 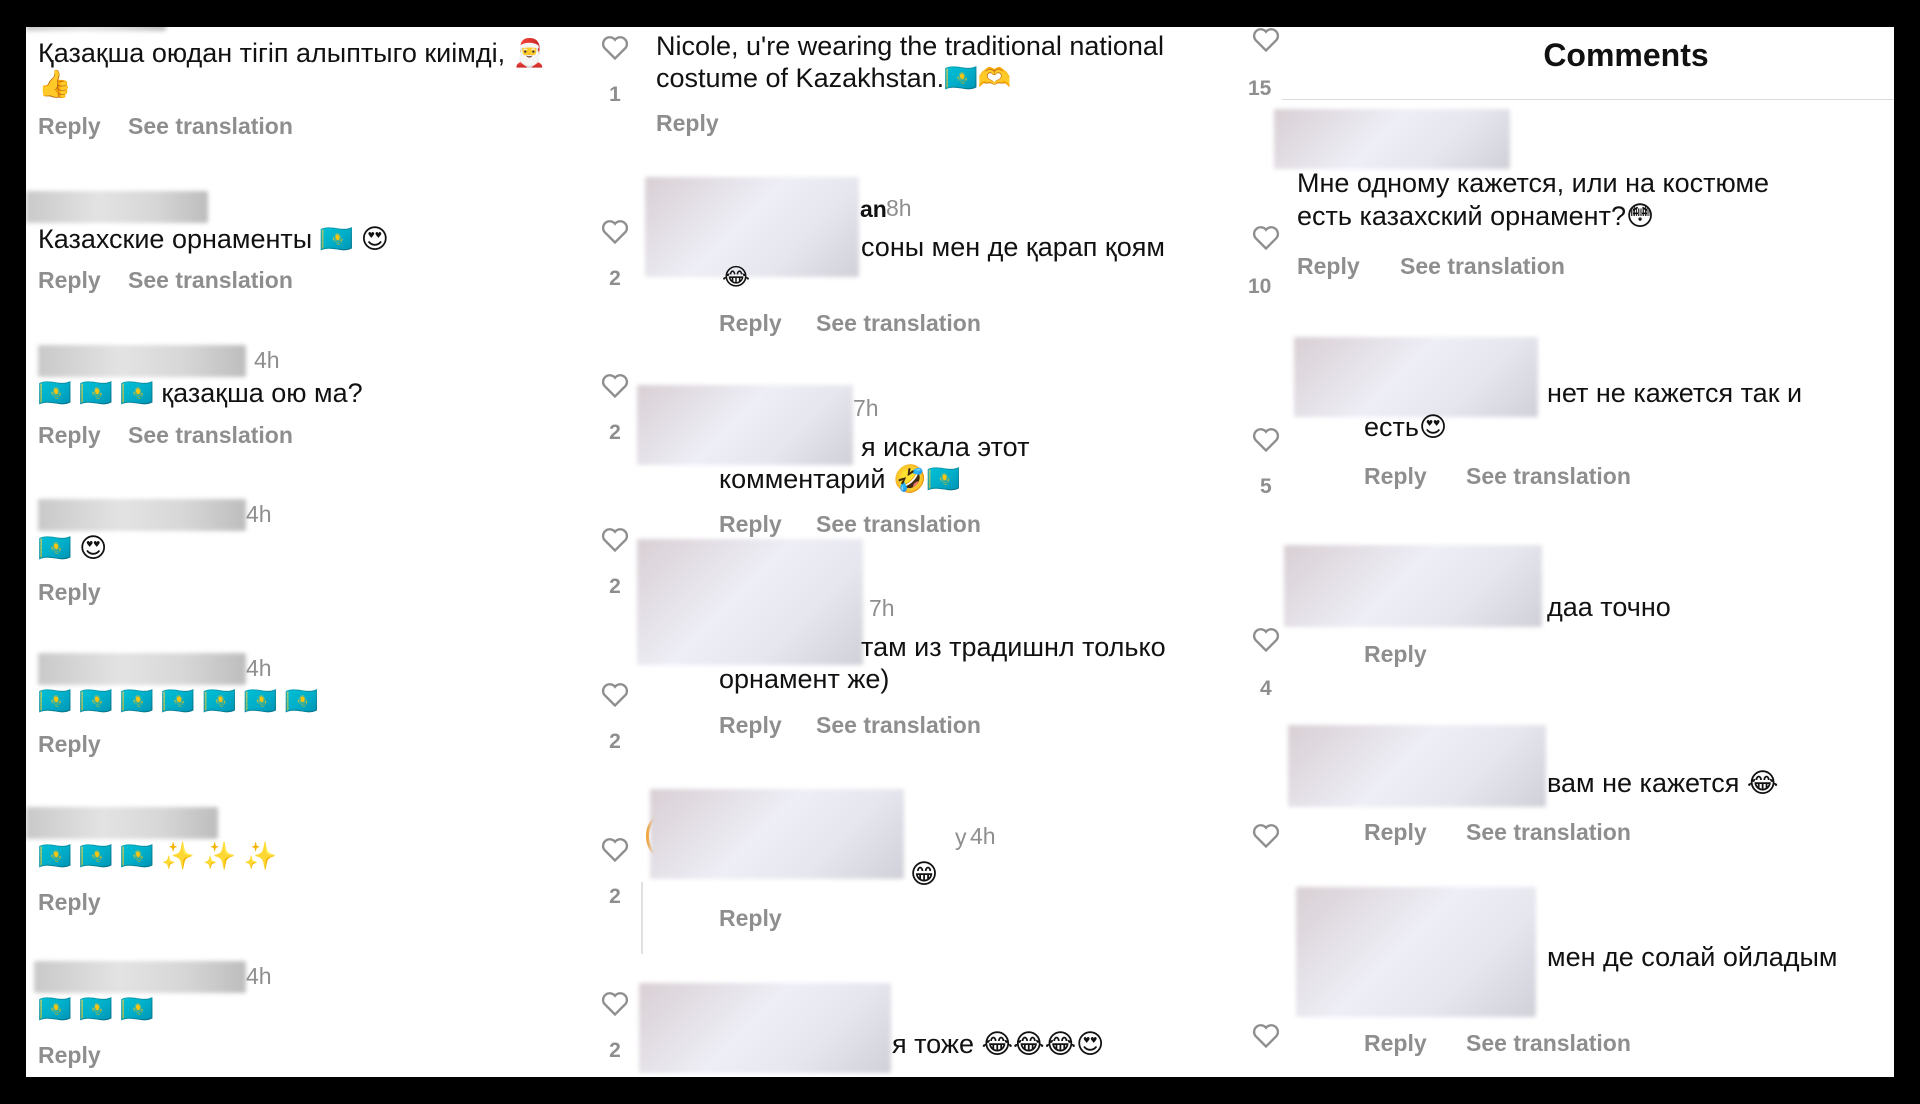 What do you see at coordinates (899, 208) in the screenshot?
I see `comment-time: 8h` at bounding box center [899, 208].